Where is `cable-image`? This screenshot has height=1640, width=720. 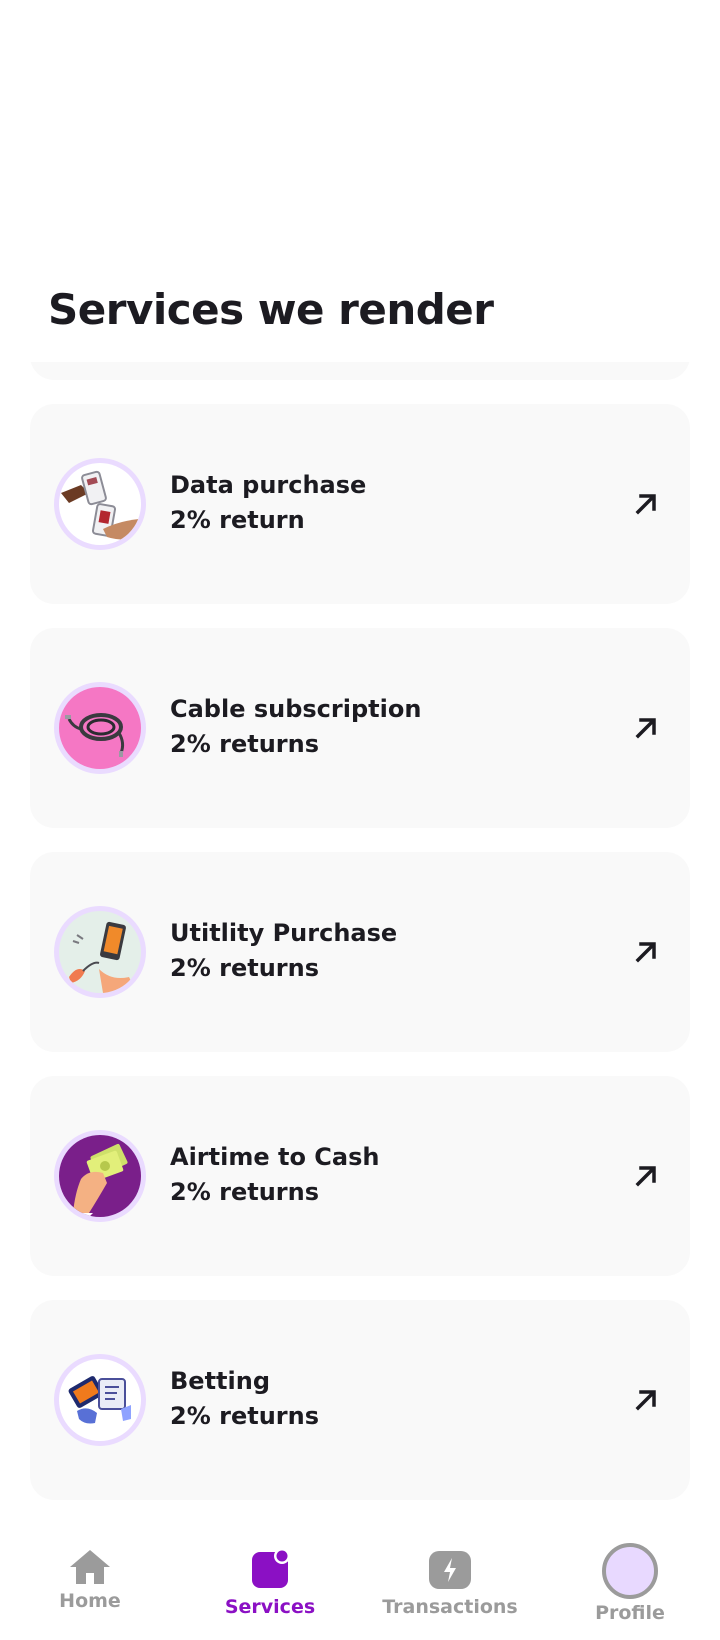 cable-image is located at coordinates (100, 728).